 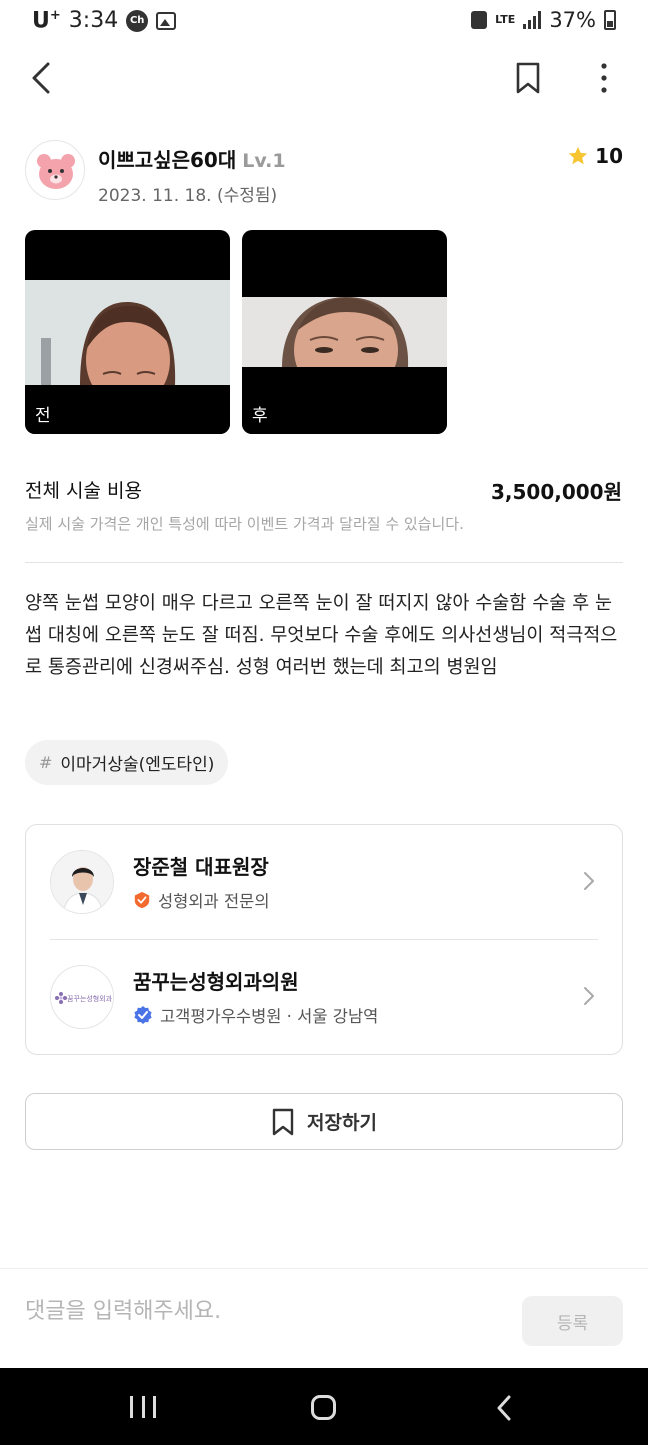 I want to click on rating: 10, so click(x=595, y=156).